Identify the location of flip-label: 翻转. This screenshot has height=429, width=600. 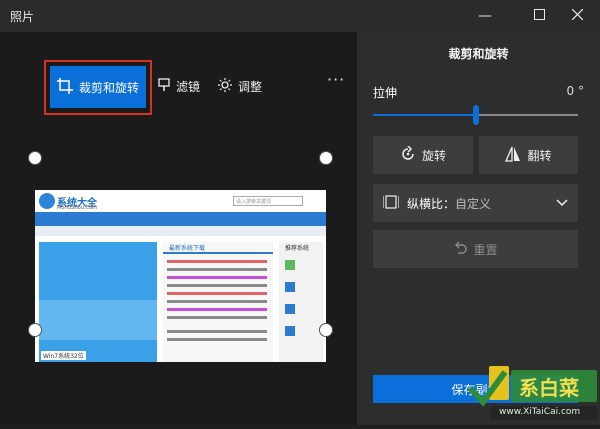
(539, 155).